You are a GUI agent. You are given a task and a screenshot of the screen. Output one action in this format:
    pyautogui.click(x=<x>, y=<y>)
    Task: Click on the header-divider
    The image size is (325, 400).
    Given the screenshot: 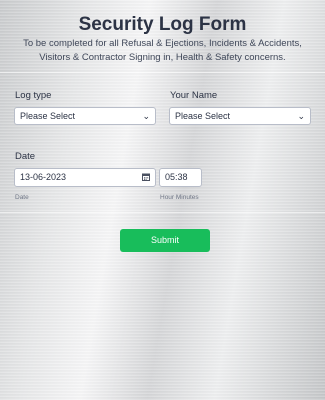 What is the action you would take?
    pyautogui.click(x=162, y=72)
    